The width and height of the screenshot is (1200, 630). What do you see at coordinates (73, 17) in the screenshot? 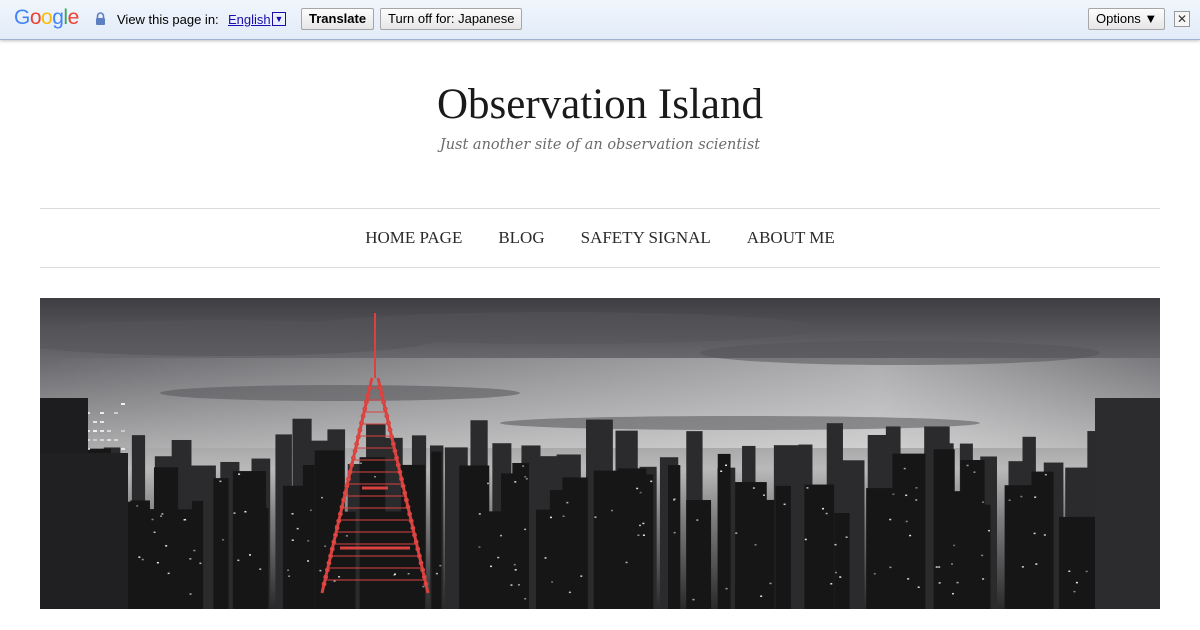
I see `logo-letter: e` at bounding box center [73, 17].